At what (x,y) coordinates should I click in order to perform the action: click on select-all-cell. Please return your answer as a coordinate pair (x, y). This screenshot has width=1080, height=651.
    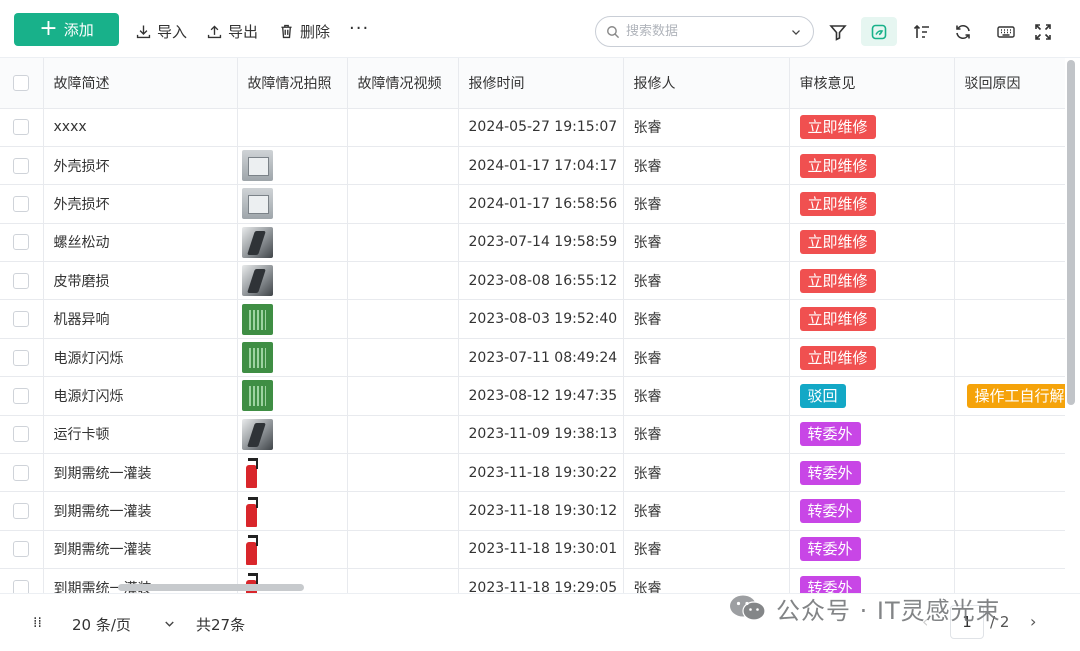
    Looking at the image, I should click on (22, 83).